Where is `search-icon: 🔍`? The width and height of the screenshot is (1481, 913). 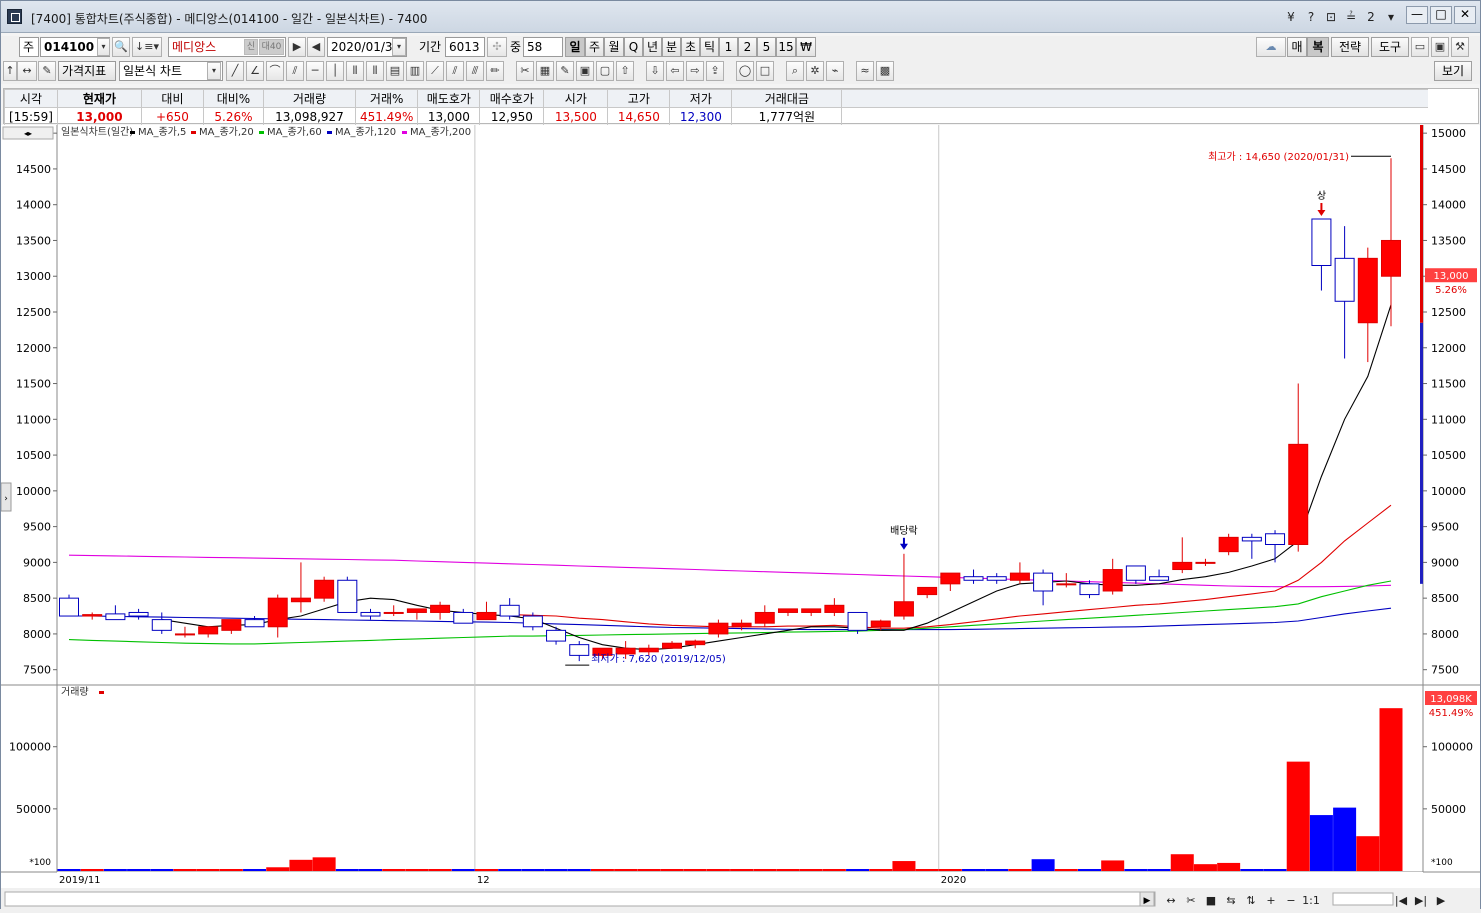
search-icon: 🔍 is located at coordinates (121, 47).